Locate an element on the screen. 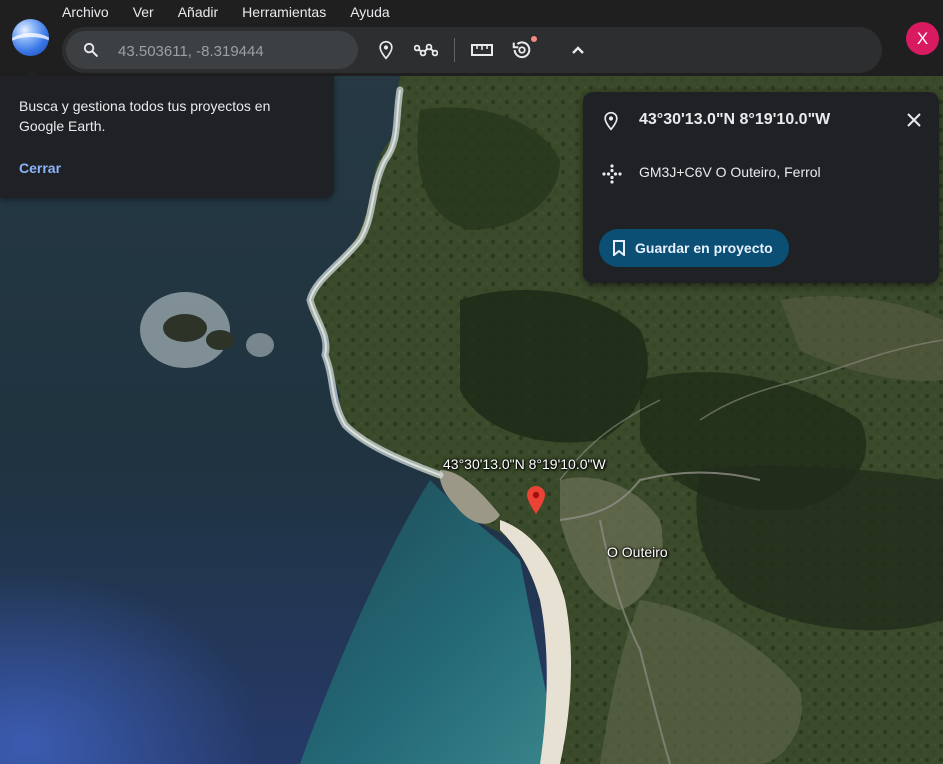 The image size is (943, 764). menu-bar: Archivo Ver Añadir Herramientas Ayuda is located at coordinates (232, 12).